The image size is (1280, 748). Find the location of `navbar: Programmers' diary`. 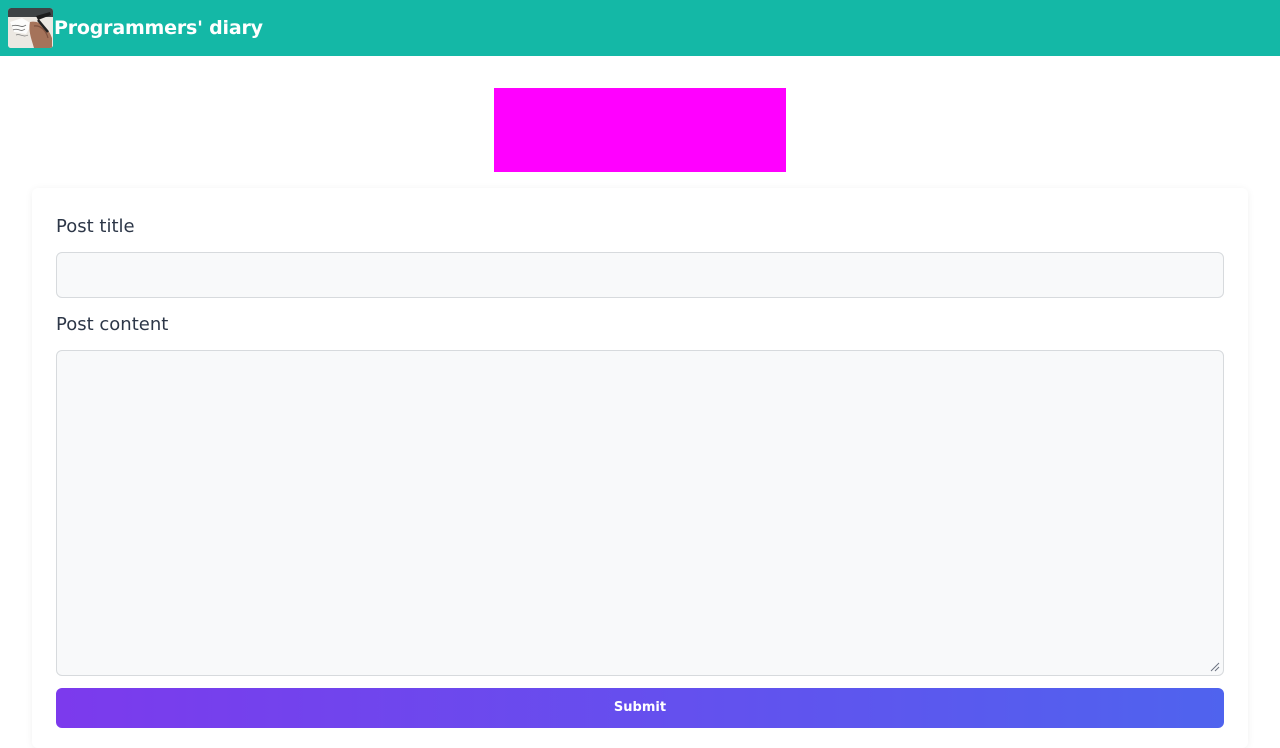

navbar: Programmers' diary is located at coordinates (640, 28).